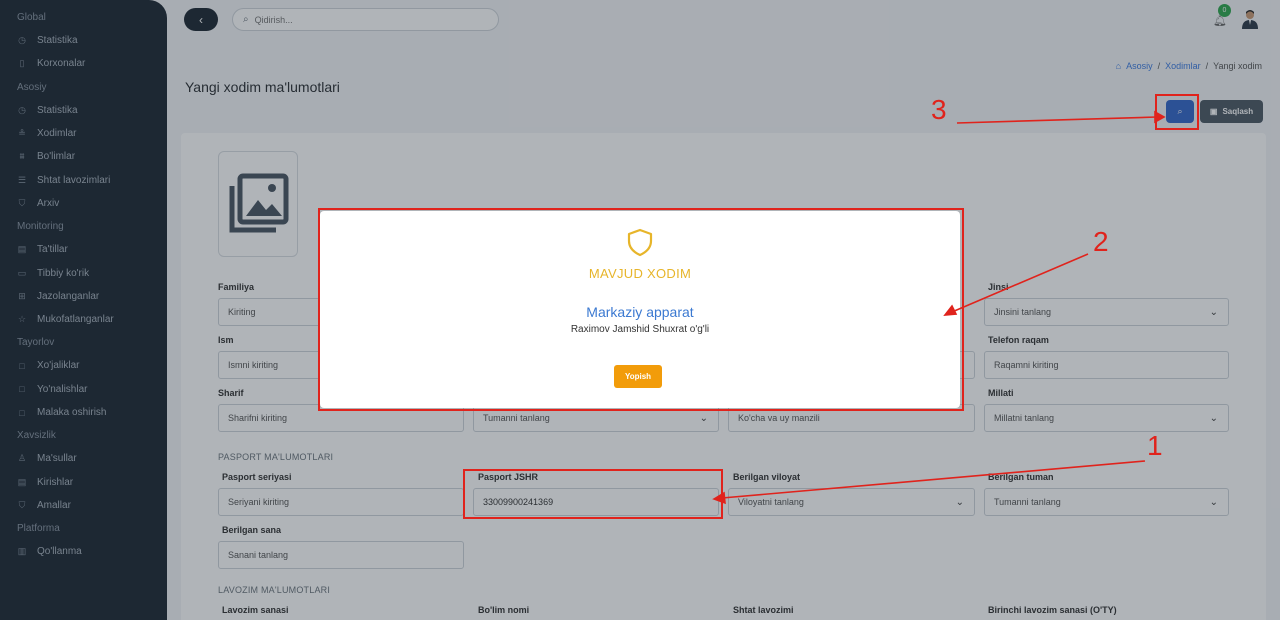  What do you see at coordinates (1101, 241) in the screenshot?
I see `annotation-number-2: 2` at bounding box center [1101, 241].